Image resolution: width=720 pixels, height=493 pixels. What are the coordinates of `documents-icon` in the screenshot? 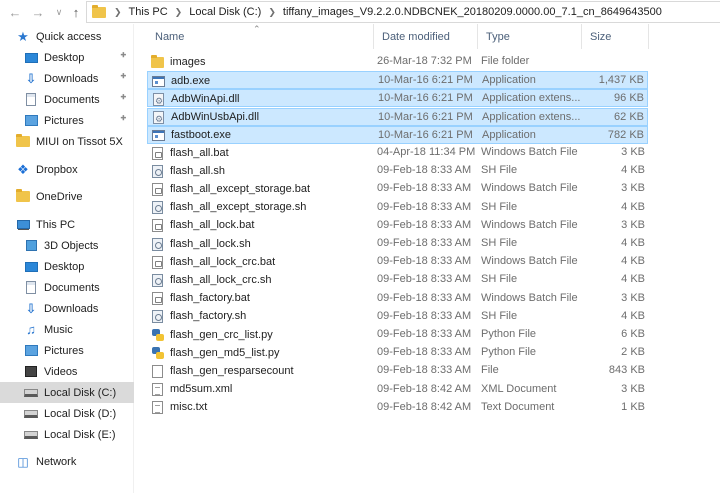 It's located at (31, 100).